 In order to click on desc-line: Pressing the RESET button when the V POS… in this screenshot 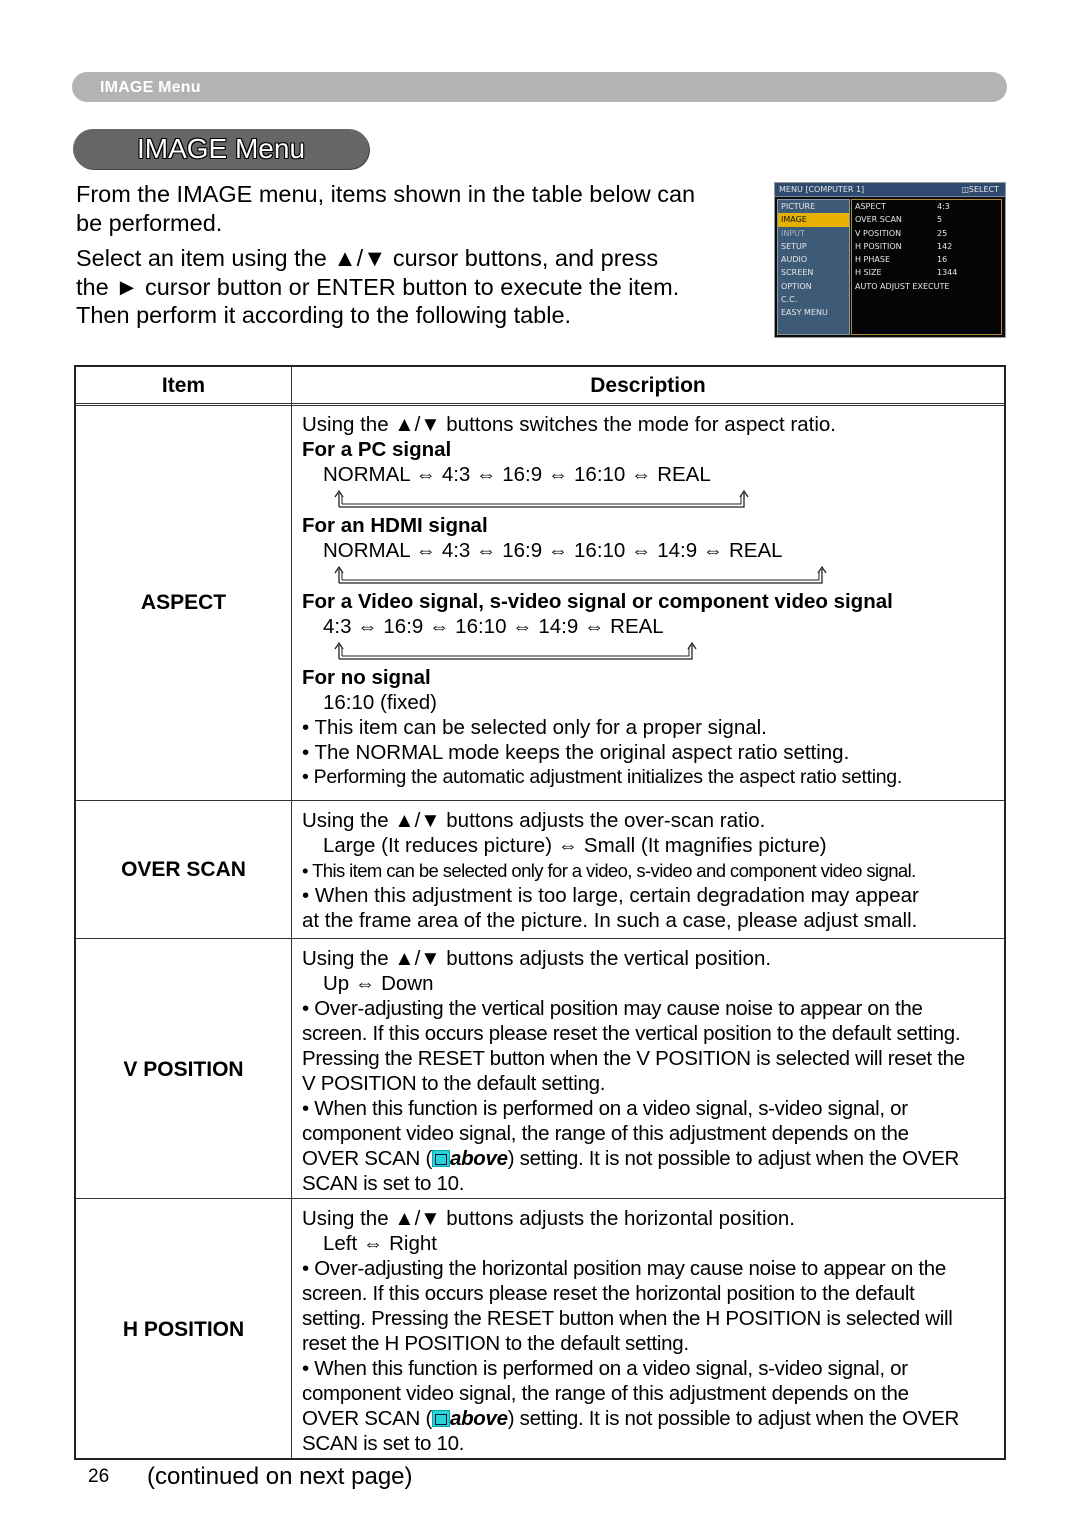, I will do `click(633, 1058)`.